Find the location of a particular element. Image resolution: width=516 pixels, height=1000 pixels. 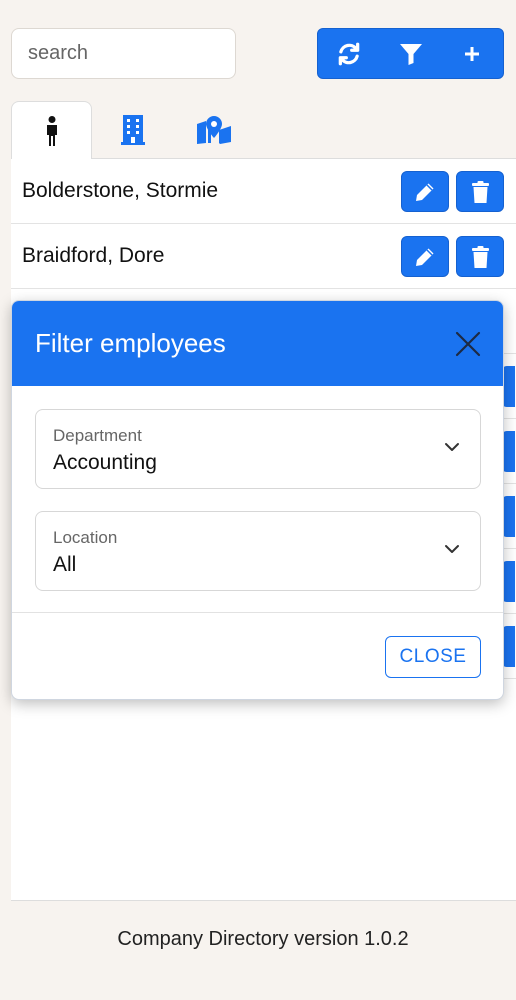

tab-departments is located at coordinates (132, 130).